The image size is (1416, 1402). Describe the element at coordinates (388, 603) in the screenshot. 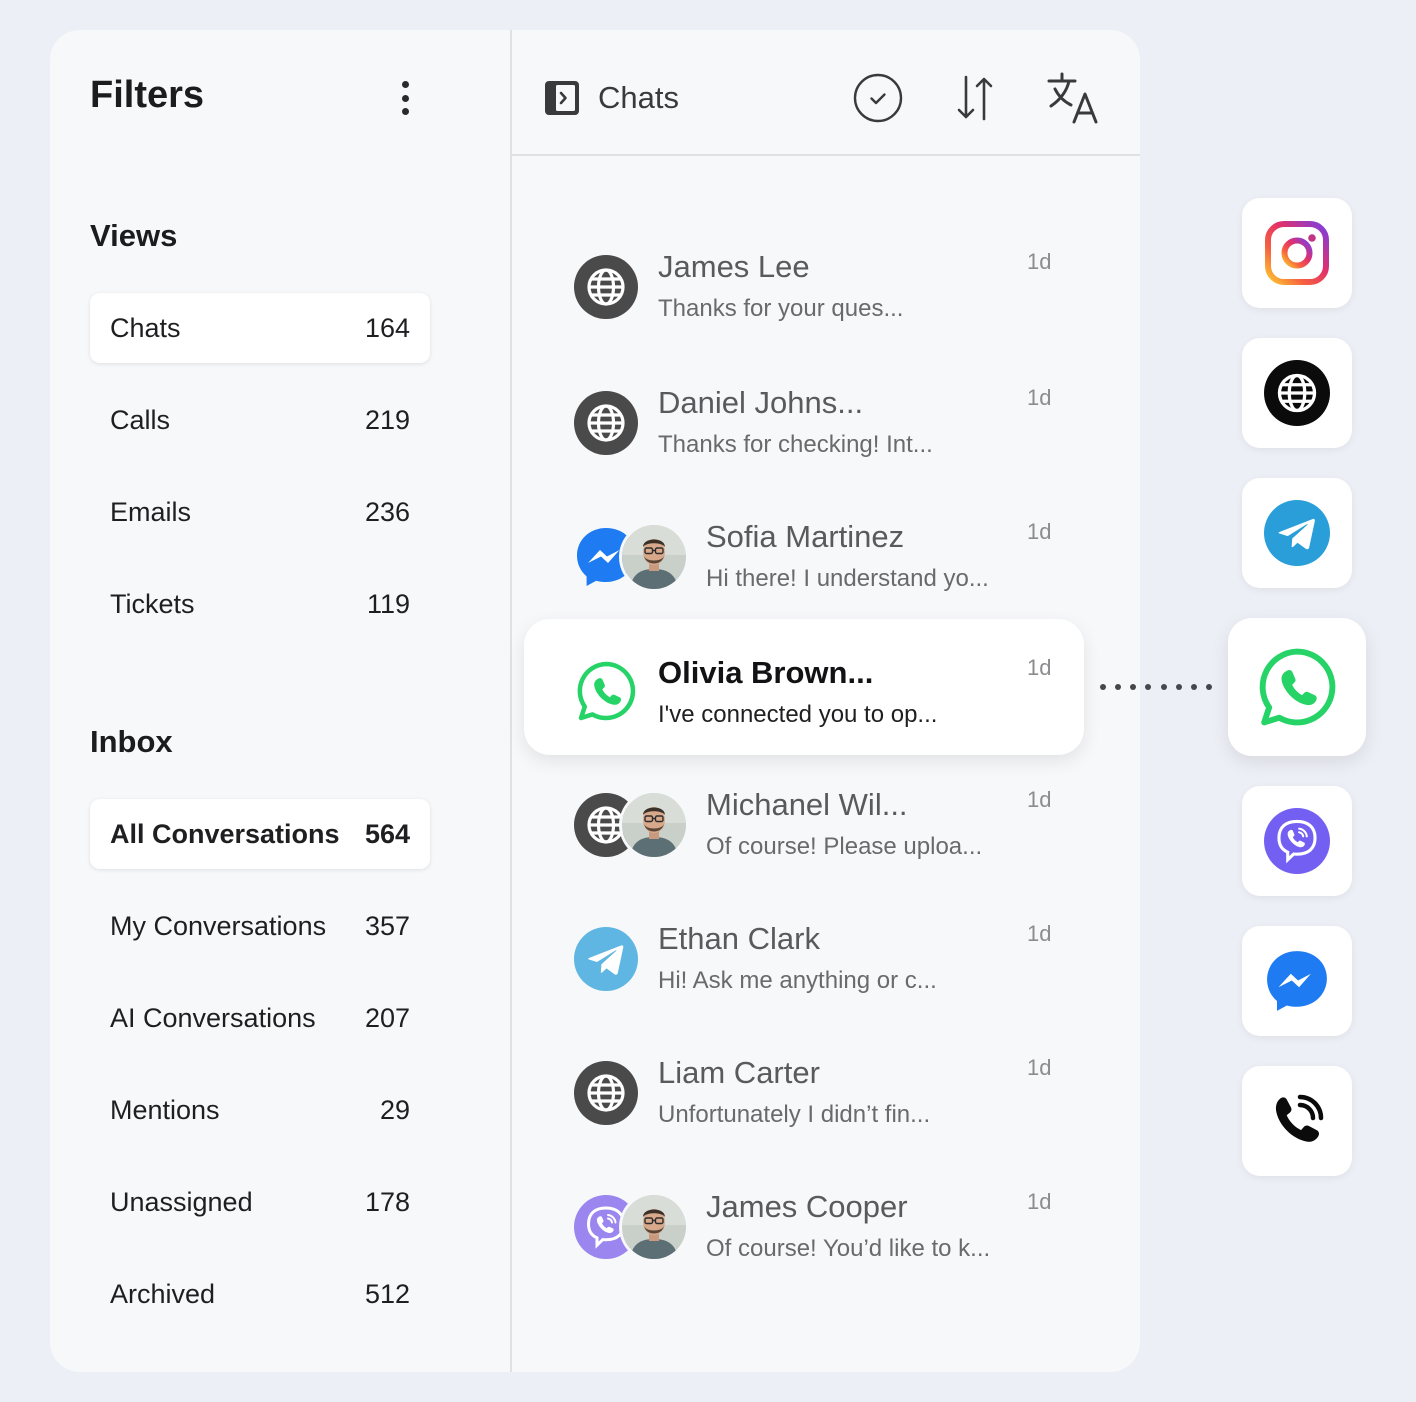

I see `view-item-count: 119` at that location.